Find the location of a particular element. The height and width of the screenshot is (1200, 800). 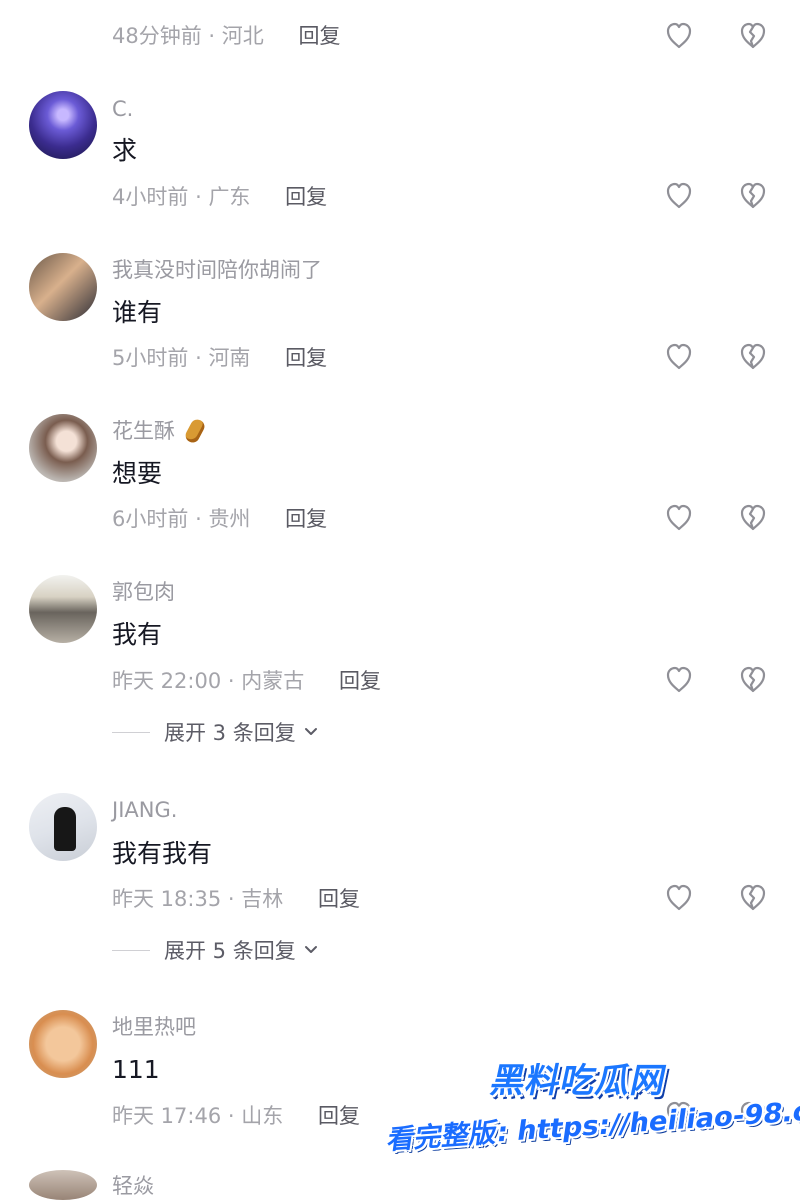

comment-location: 内蒙古 is located at coordinates (273, 681).